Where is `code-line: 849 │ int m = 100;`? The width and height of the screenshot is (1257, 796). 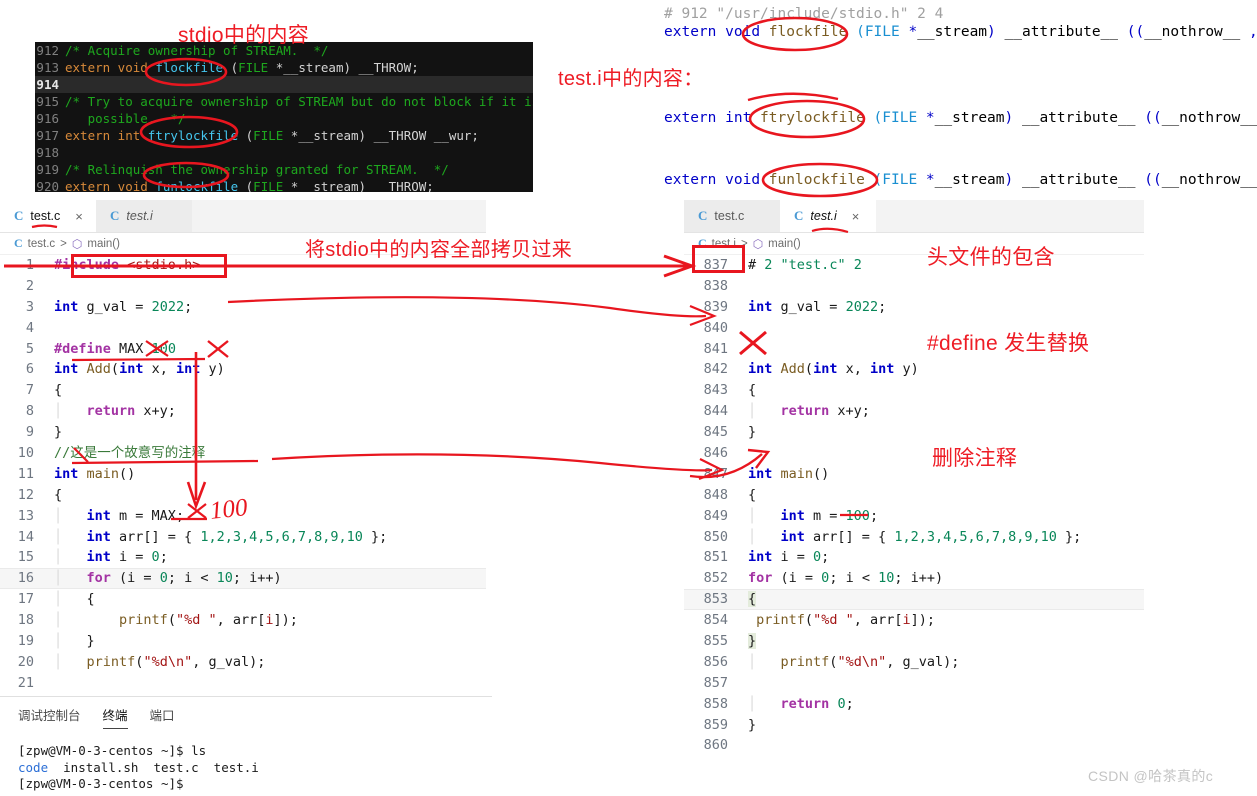 code-line: 849 │ int m = 100; is located at coordinates (914, 516).